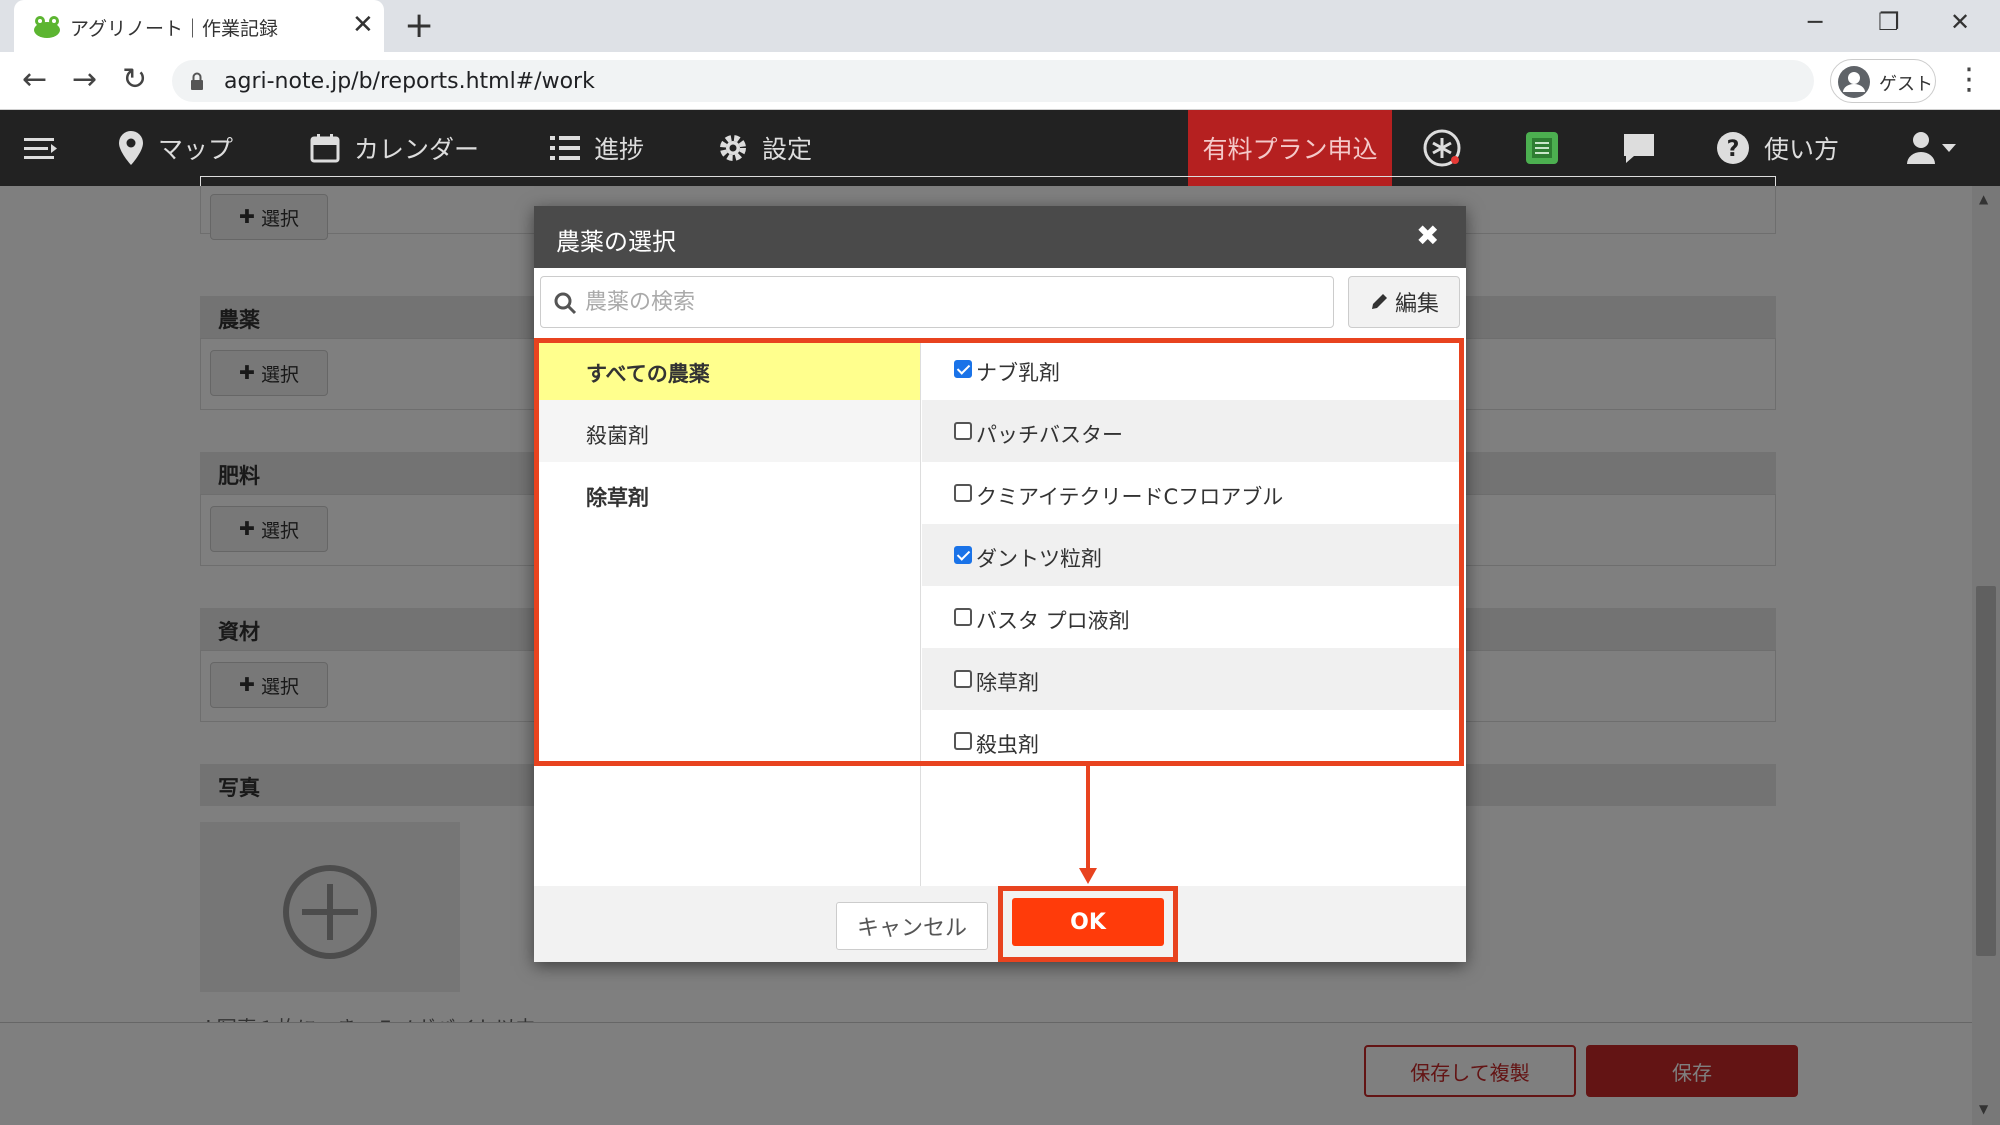 This screenshot has width=2000, height=1125. I want to click on url-text: agri-note.jp/b/reports.html#/work, so click(409, 81).